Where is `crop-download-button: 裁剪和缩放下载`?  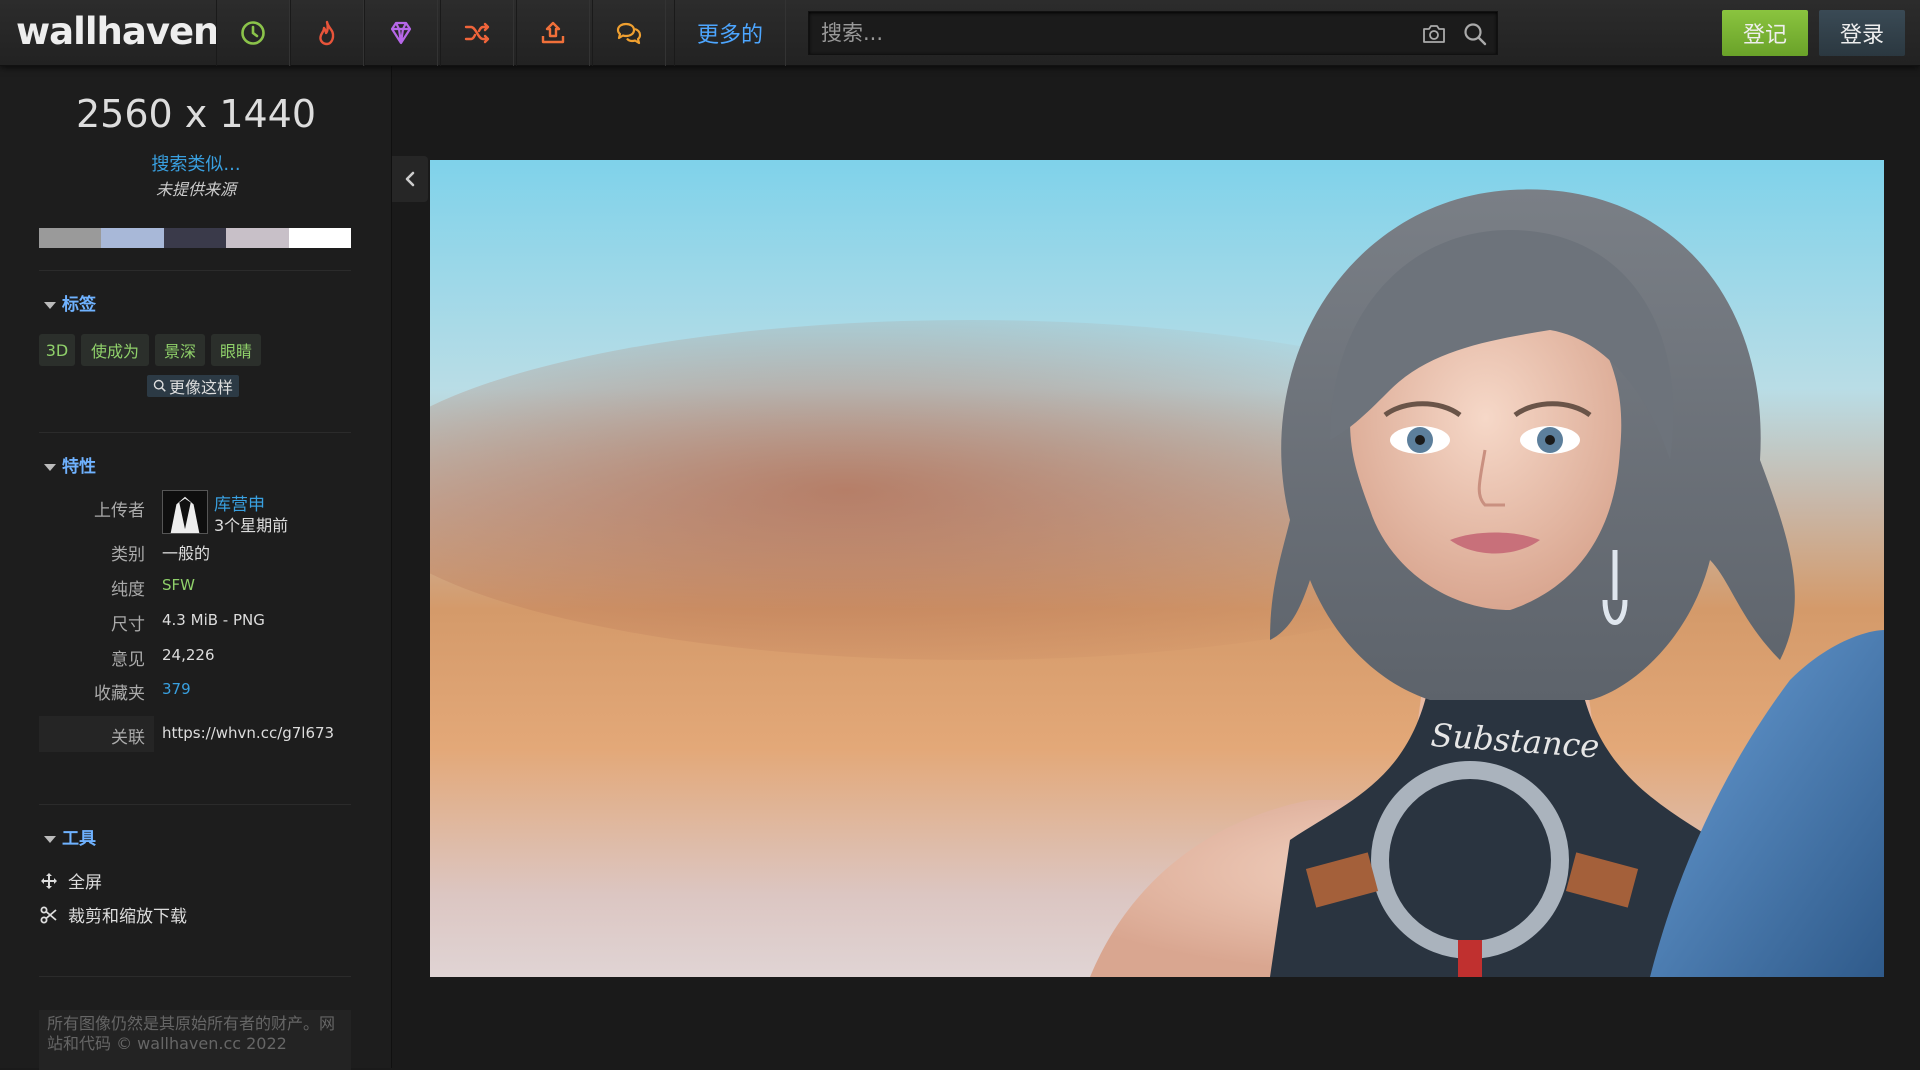
crop-download-button: 裁剪和缩放下载 is located at coordinates (113, 914).